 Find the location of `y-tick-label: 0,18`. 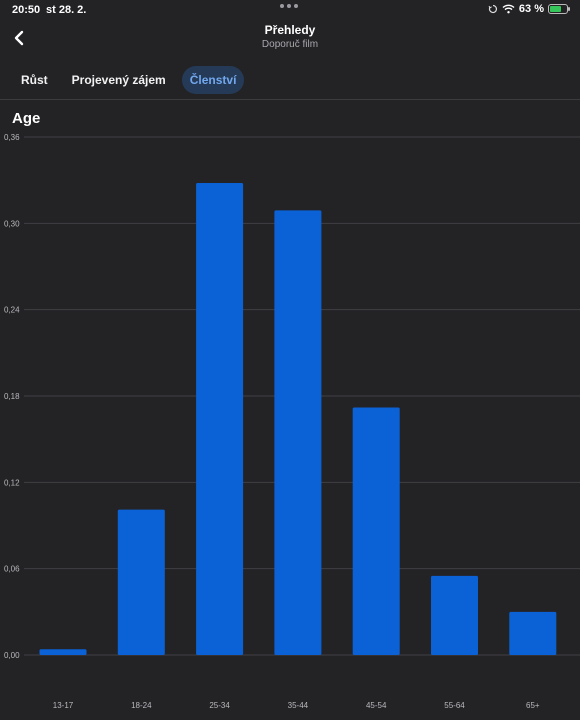

y-tick-label: 0,18 is located at coordinates (12, 396).